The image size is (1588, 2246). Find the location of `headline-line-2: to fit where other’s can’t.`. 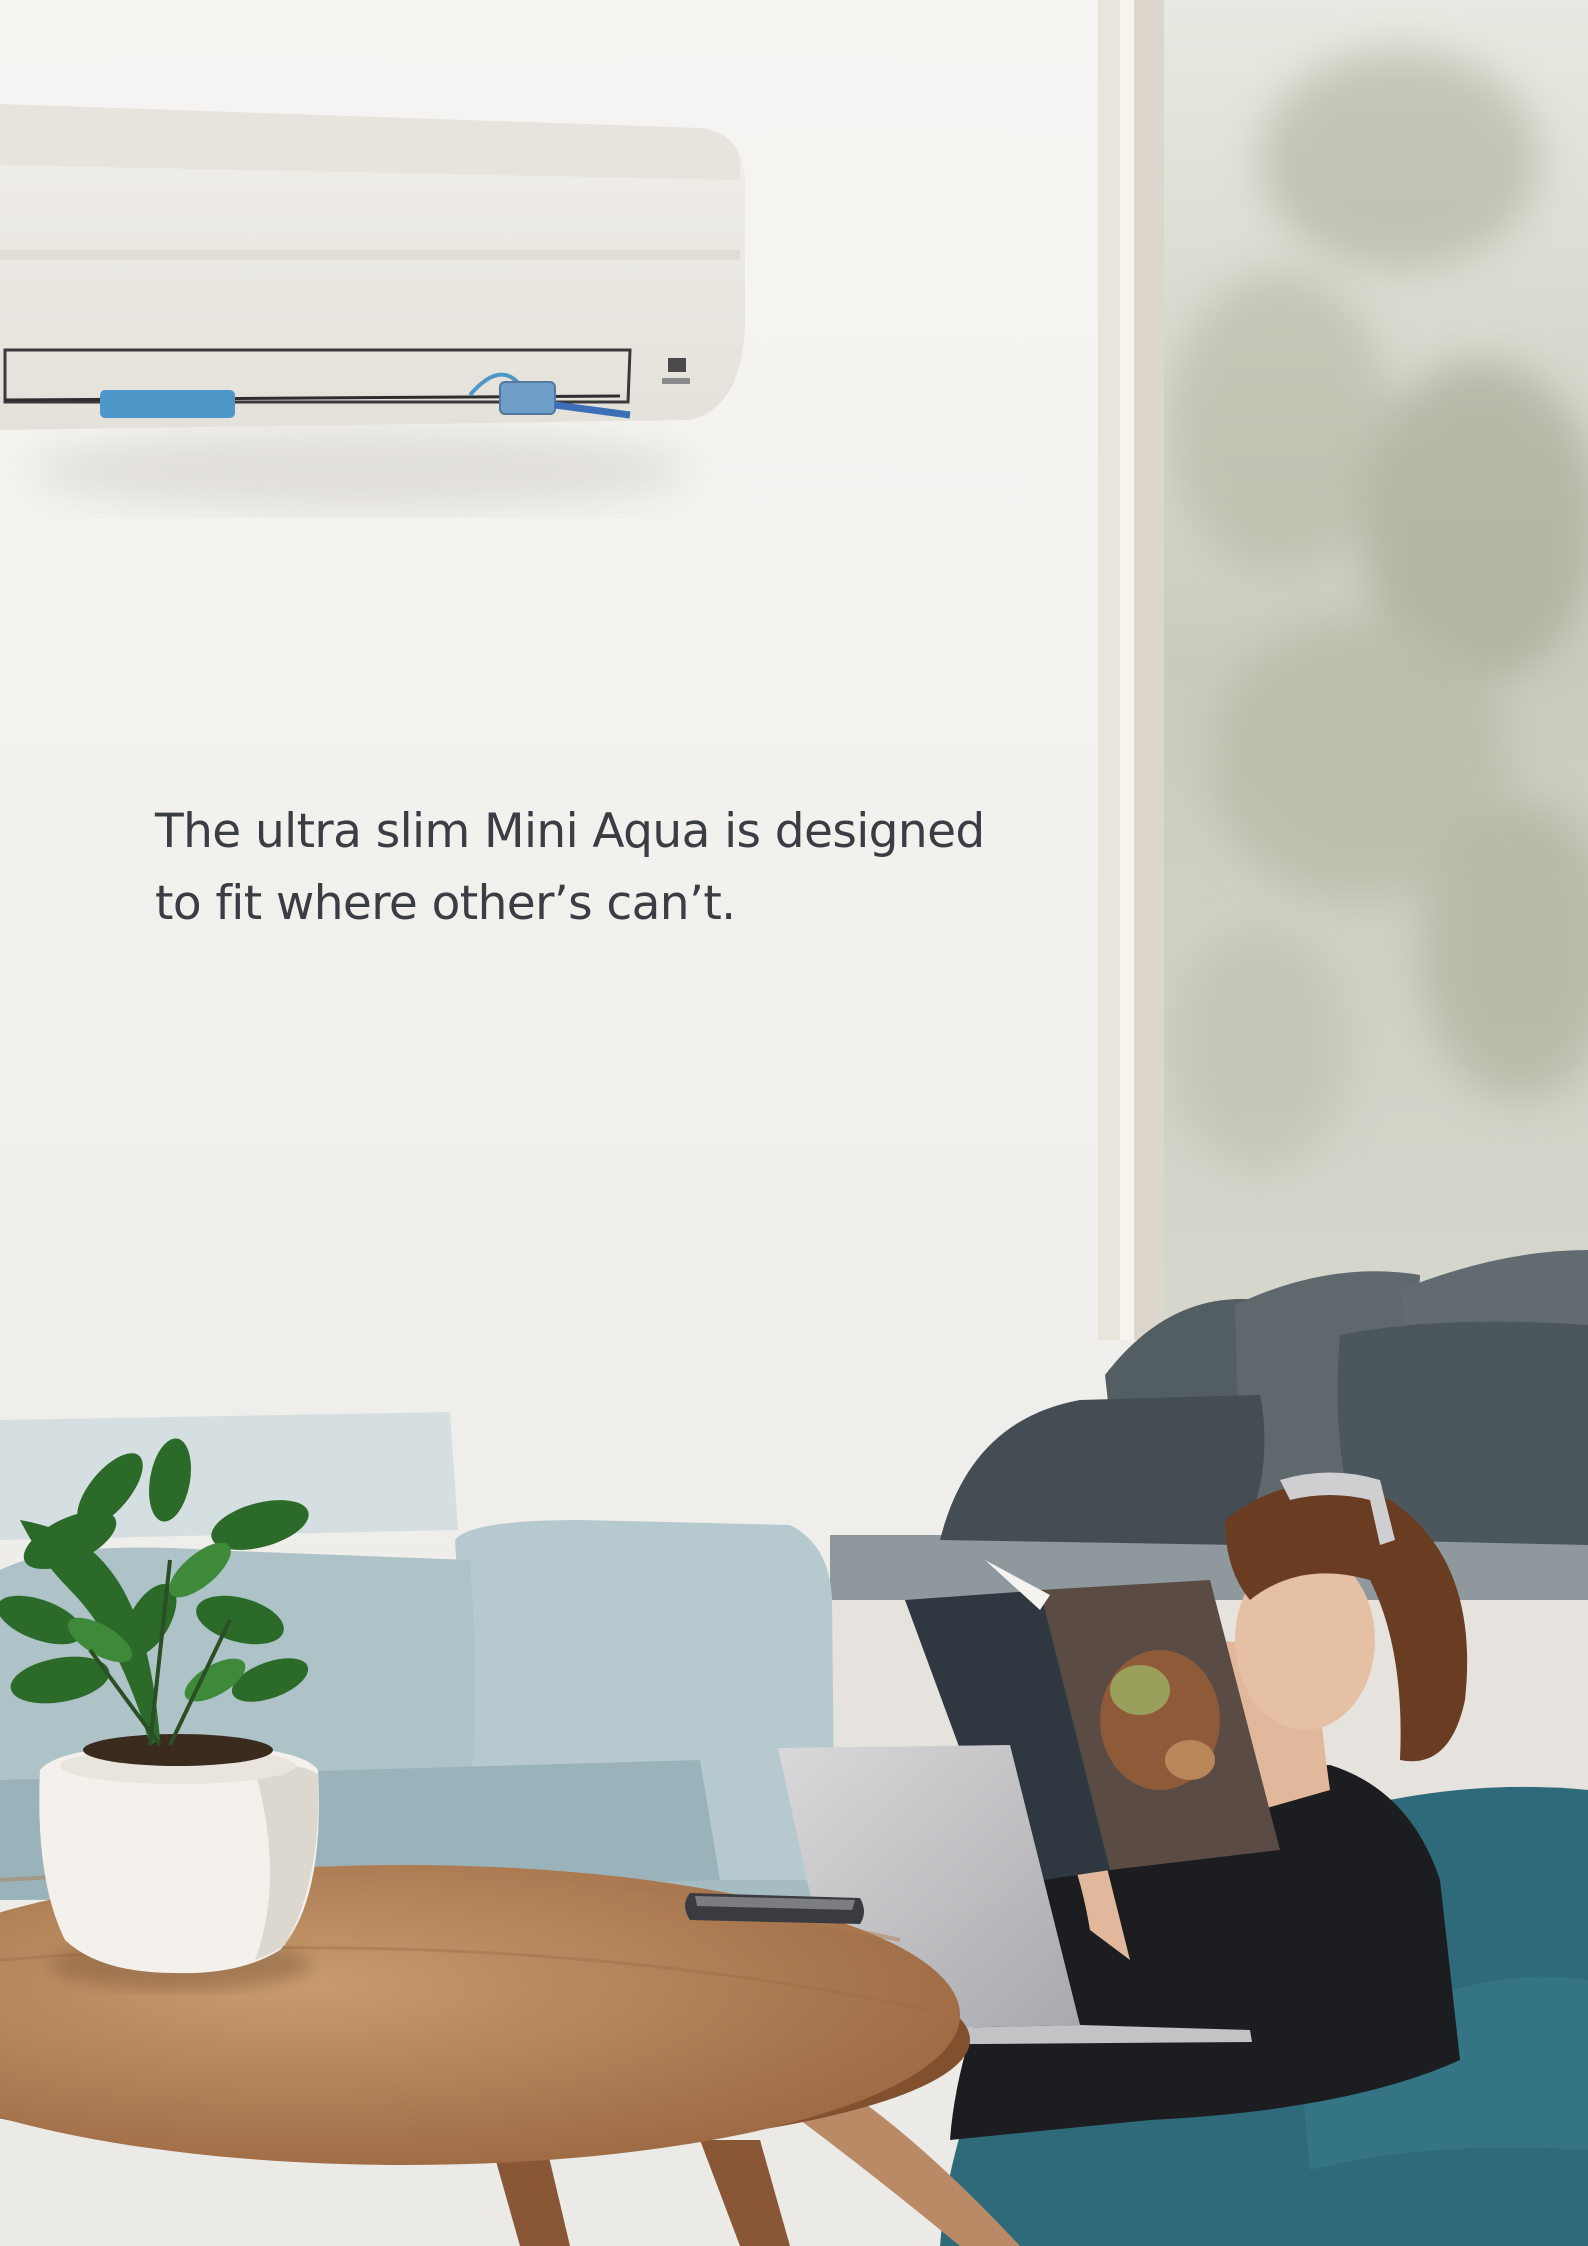

headline-line-2: to fit where other’s can’t. is located at coordinates (445, 903).